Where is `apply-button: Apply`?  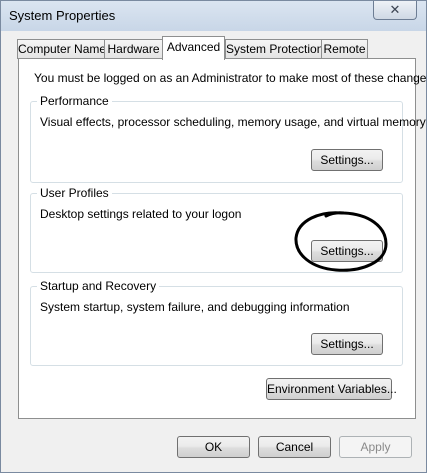
apply-button: Apply is located at coordinates (375, 447).